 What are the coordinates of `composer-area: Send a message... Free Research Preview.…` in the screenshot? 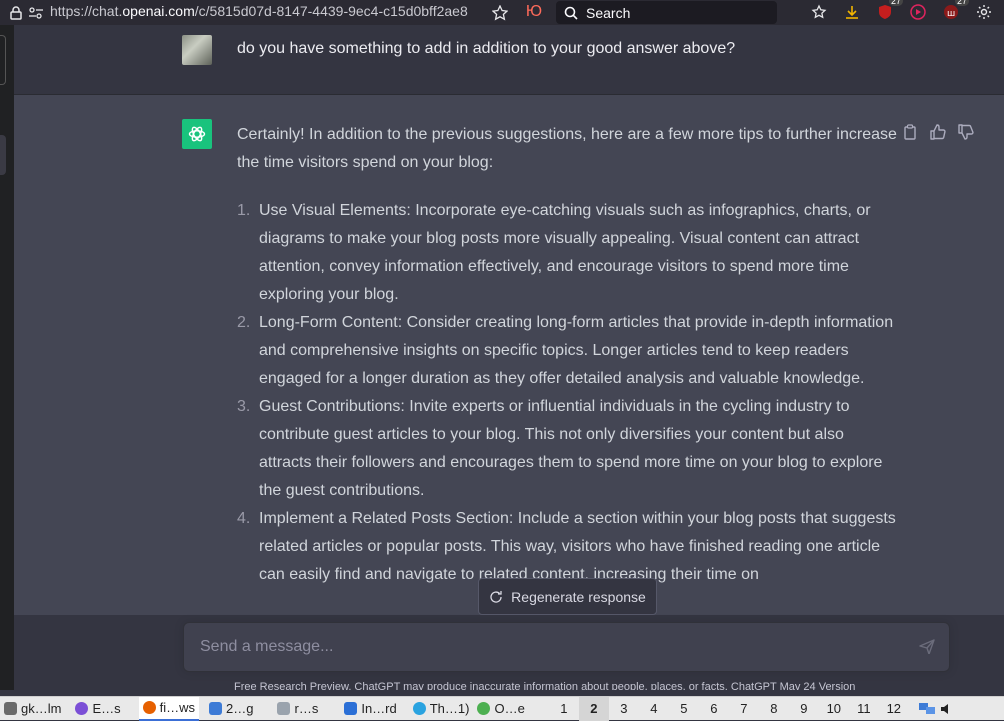 It's located at (509, 652).